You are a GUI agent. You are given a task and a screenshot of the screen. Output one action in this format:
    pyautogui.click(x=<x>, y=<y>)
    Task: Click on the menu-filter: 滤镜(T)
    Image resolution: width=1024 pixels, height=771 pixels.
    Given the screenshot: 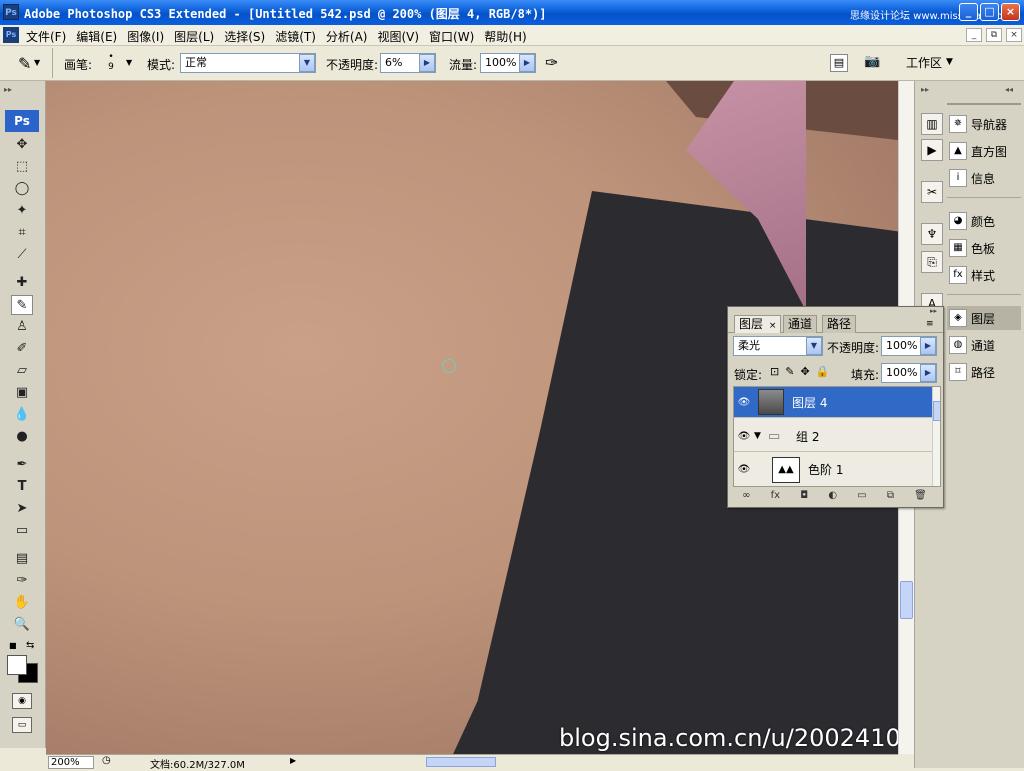 What is the action you would take?
    pyautogui.click(x=295, y=36)
    